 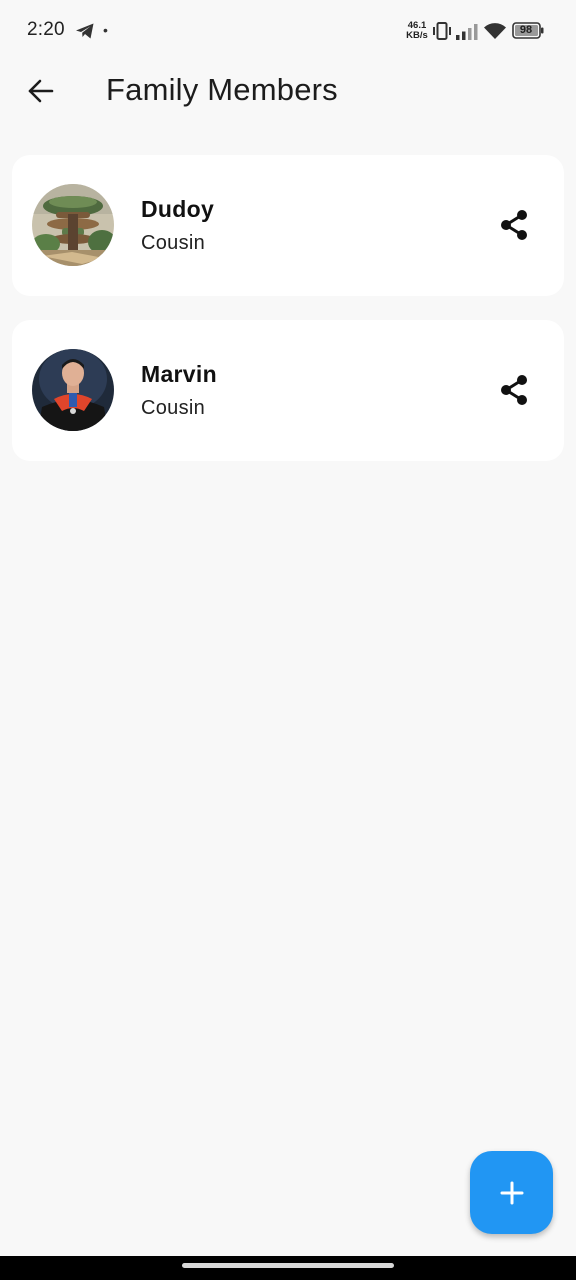 I want to click on arrow-left-icon, so click(x=41, y=91).